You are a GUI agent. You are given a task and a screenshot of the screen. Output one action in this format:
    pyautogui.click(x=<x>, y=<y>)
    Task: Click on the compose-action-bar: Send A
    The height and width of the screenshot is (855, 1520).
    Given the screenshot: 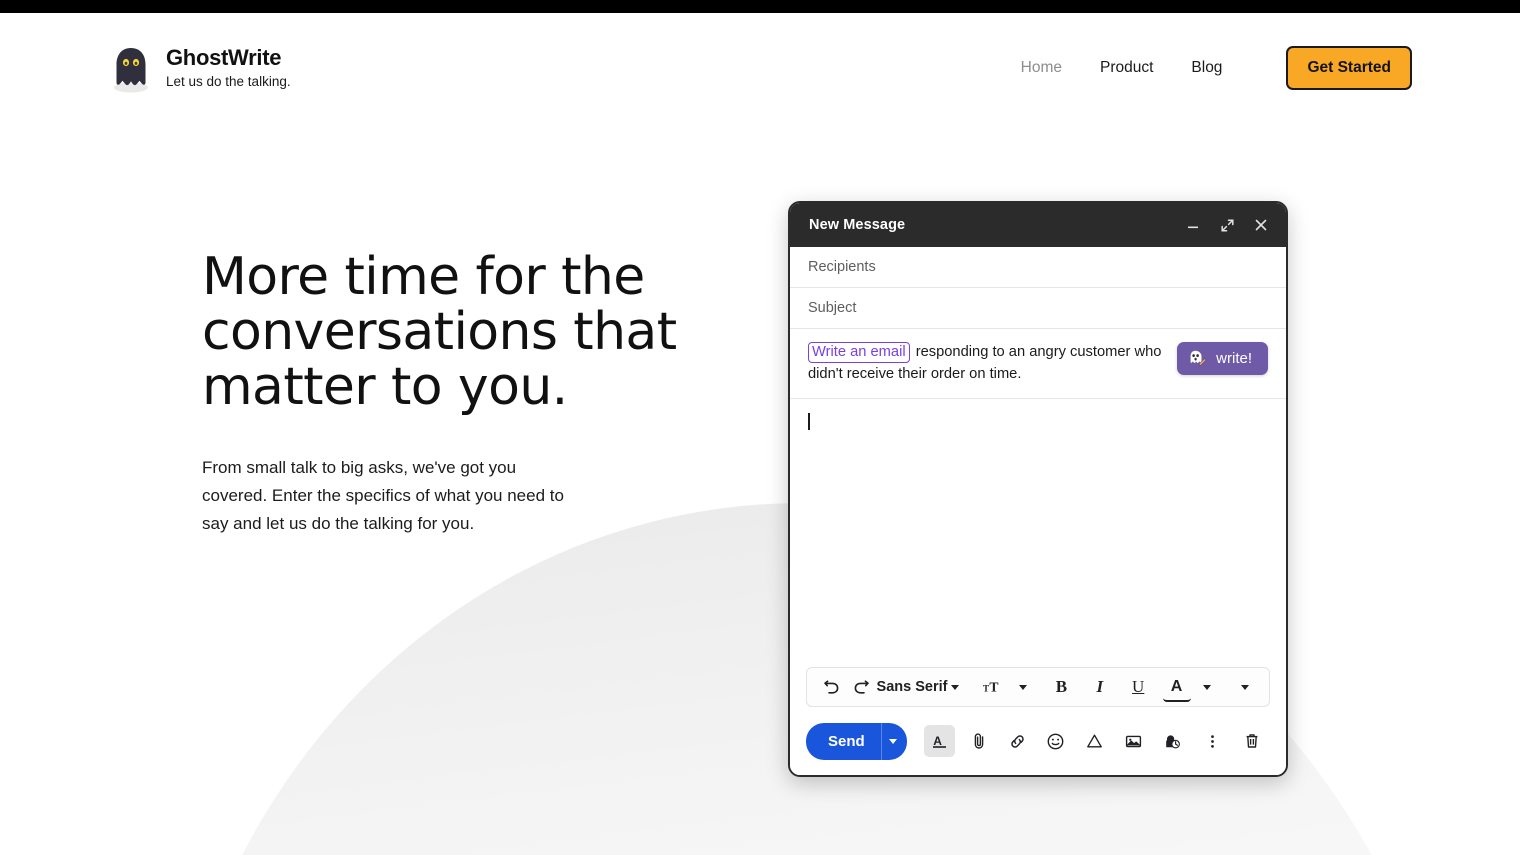 What is the action you would take?
    pyautogui.click(x=1038, y=746)
    